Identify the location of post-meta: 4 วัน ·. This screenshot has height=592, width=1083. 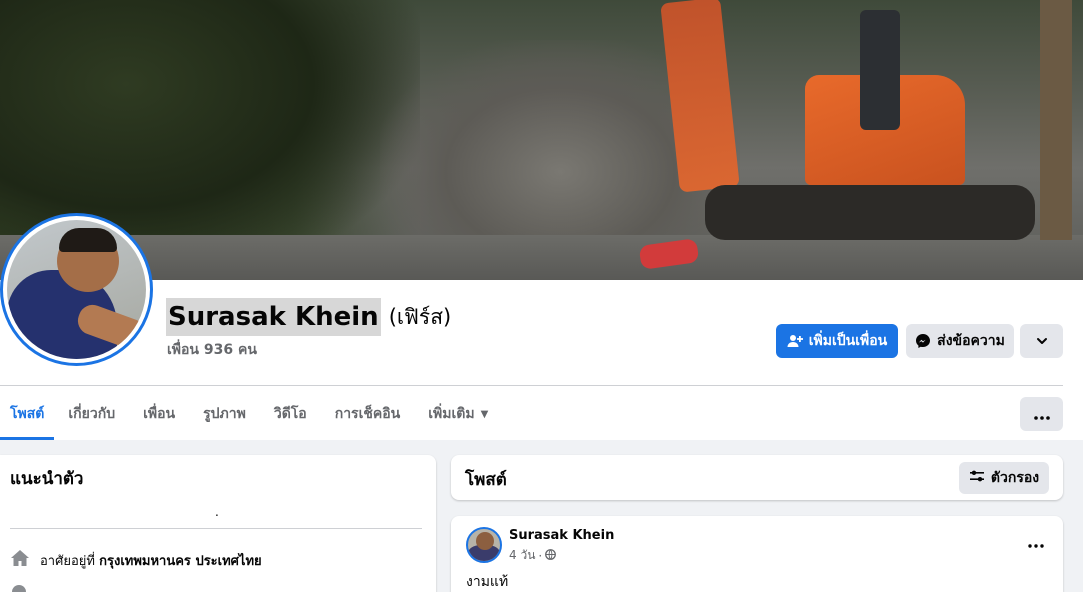
(533, 555).